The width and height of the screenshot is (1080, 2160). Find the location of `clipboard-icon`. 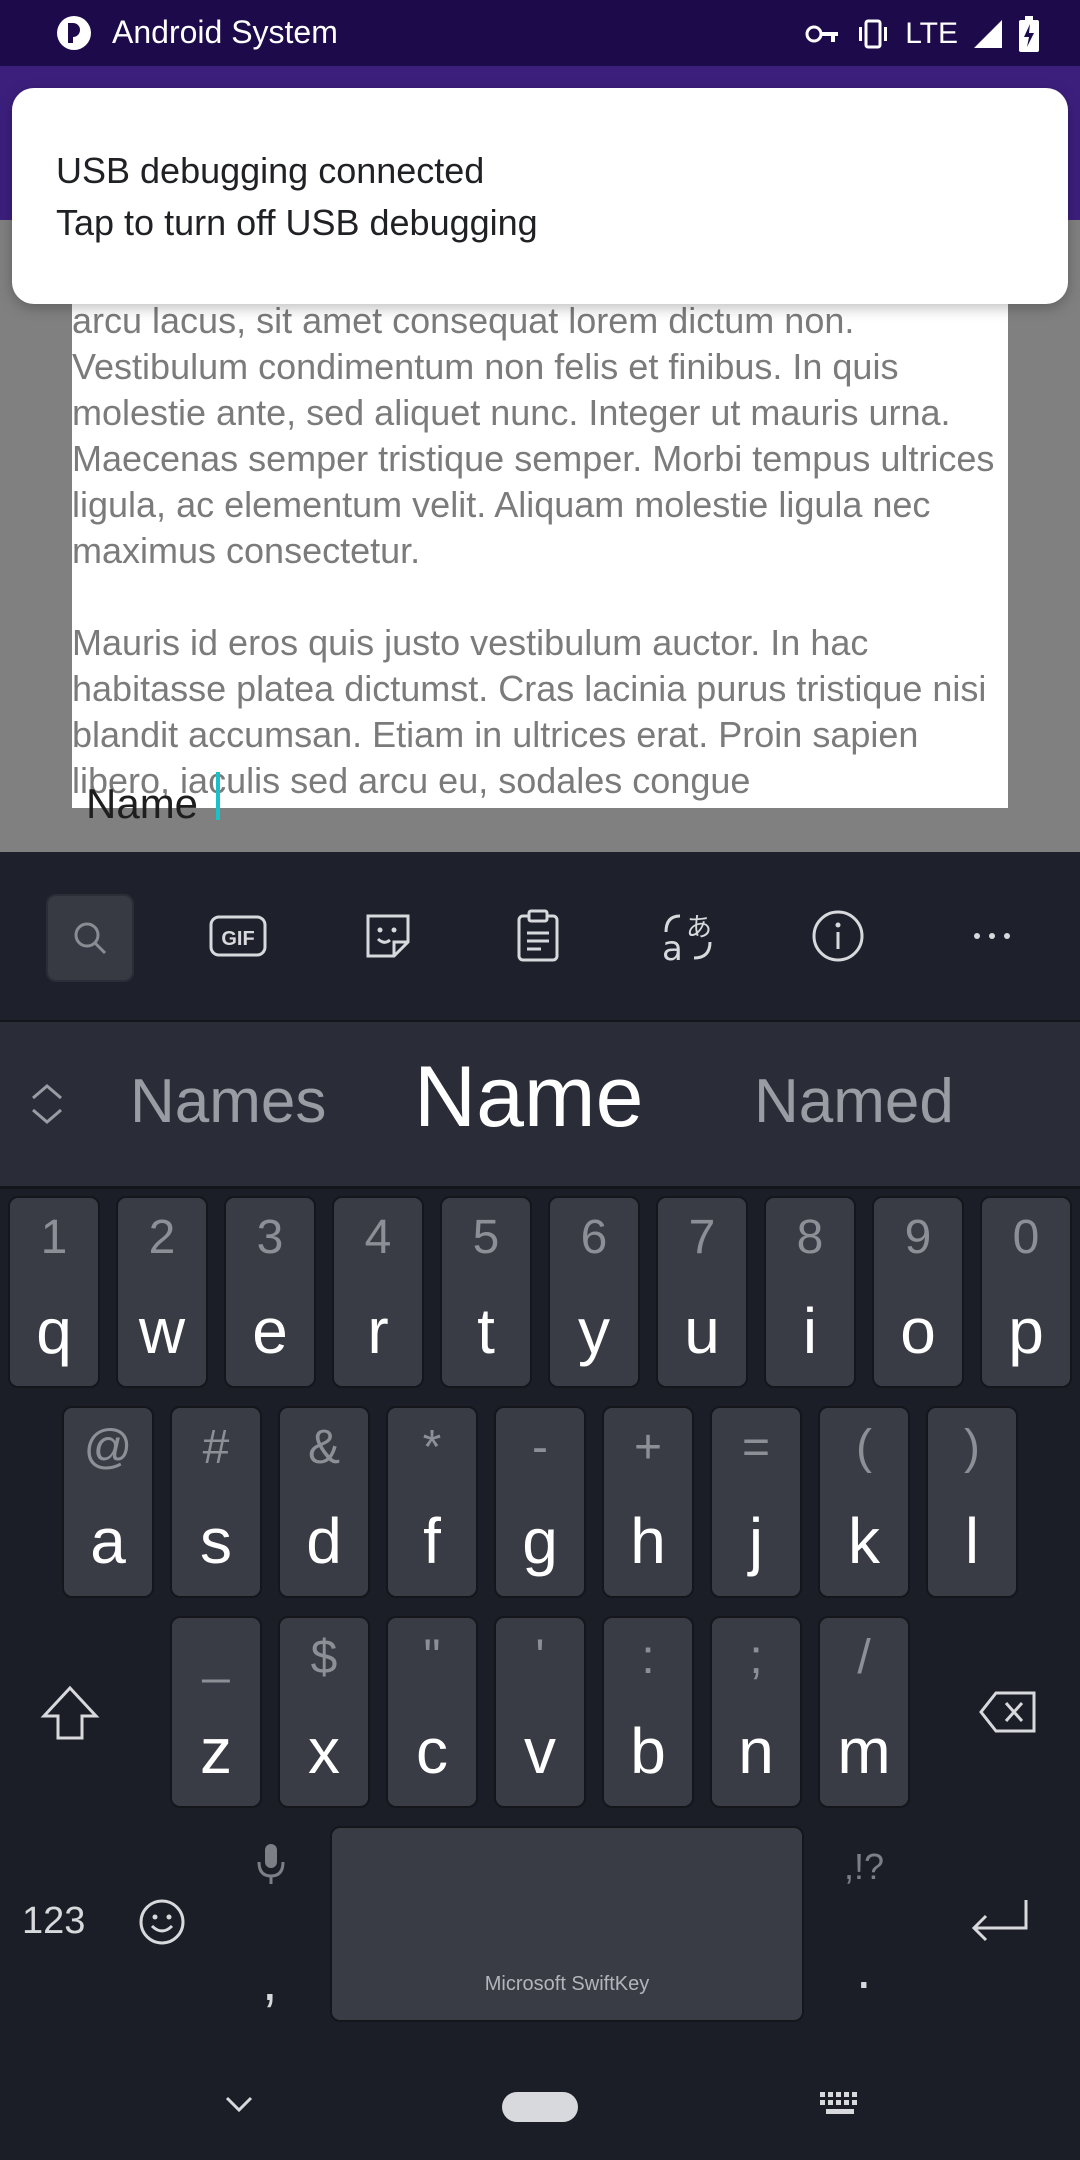

clipboard-icon is located at coordinates (538, 936).